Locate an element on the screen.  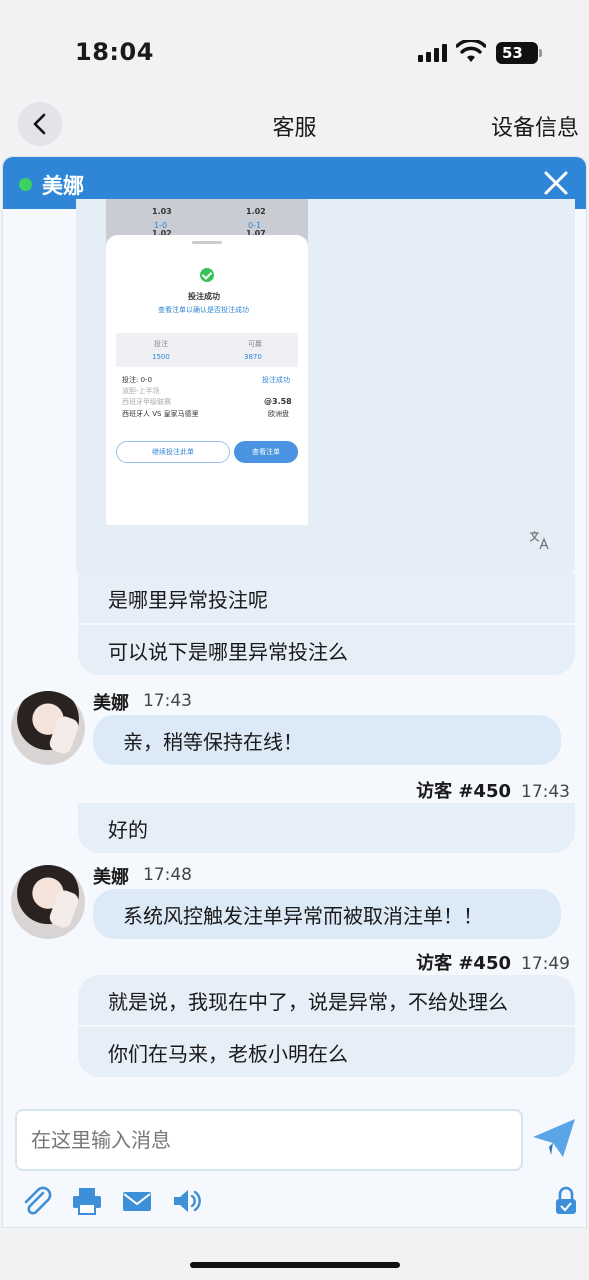
screenshot-cell: 1.02 is located at coordinates (256, 211).